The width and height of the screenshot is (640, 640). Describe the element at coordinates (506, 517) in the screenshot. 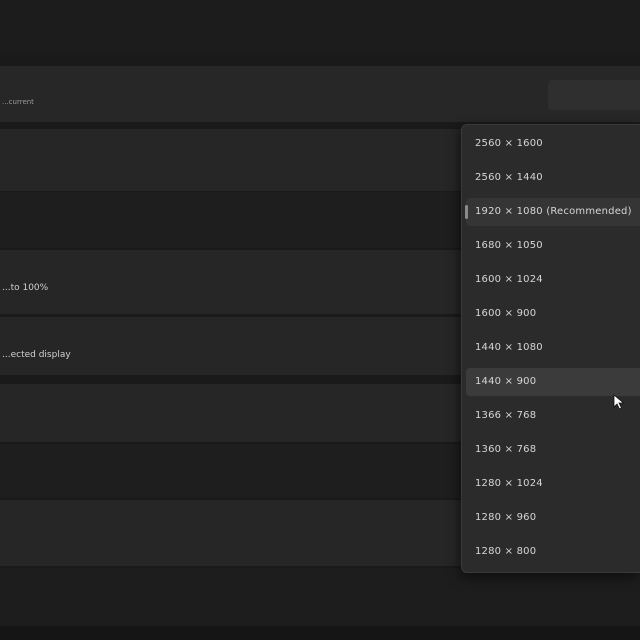

I see `resolution-option-label: 1280 × 960` at that location.